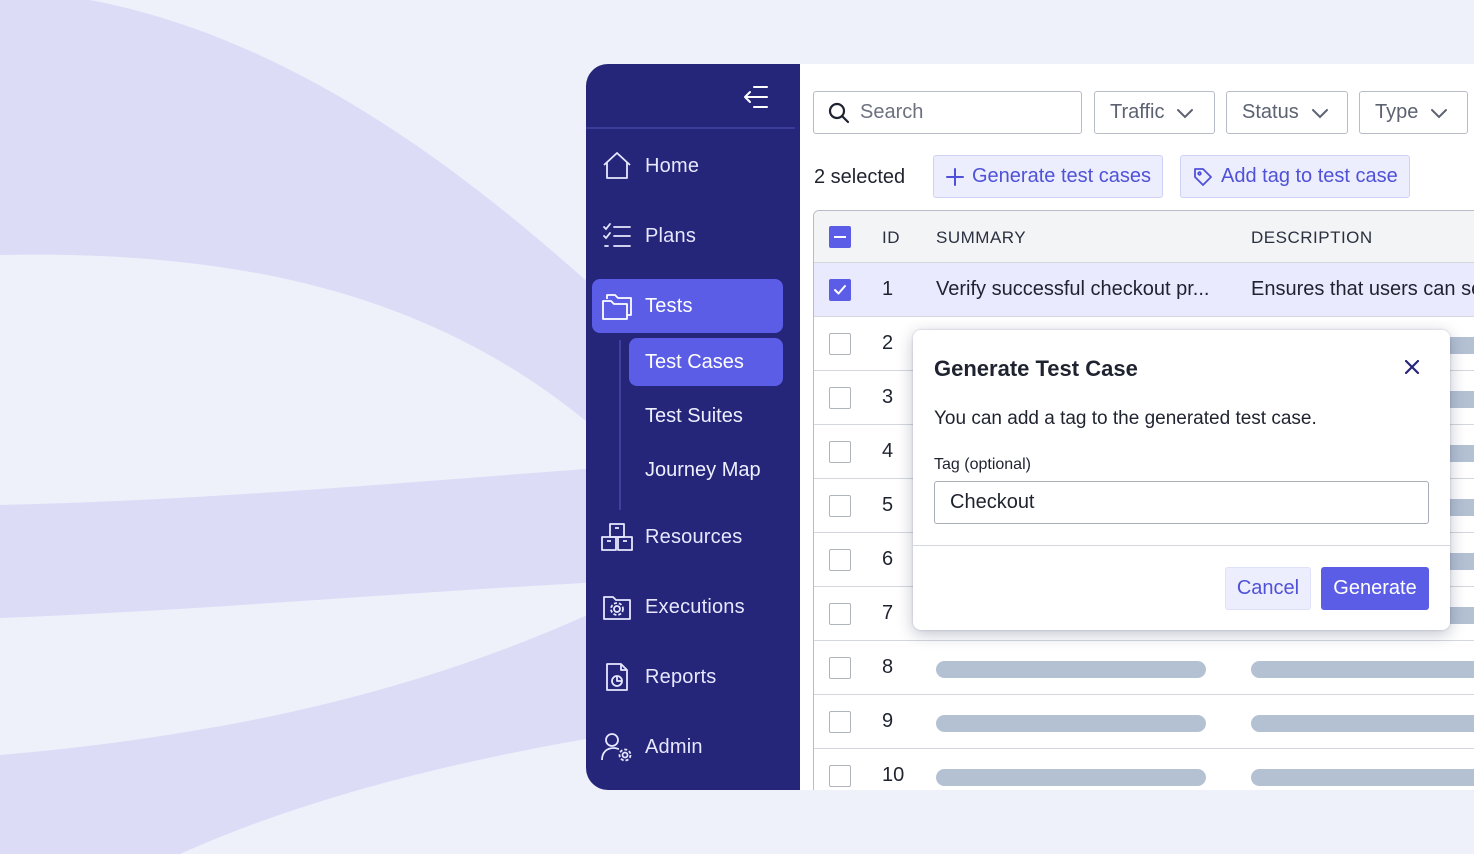  Describe the element at coordinates (960, 112) in the screenshot. I see `search-input` at that location.